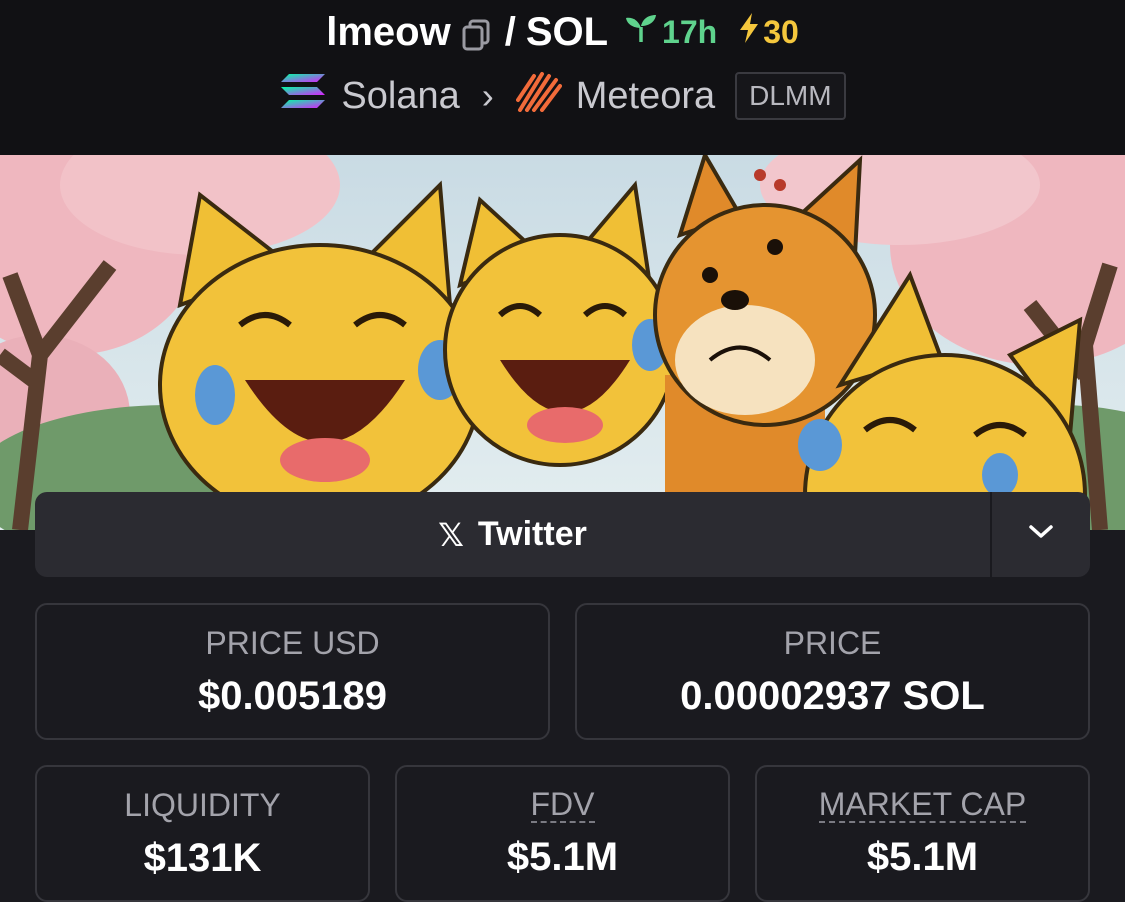 Image resolution: width=1125 pixels, height=902 pixels. I want to click on chevron-down-icon, so click(1041, 534).